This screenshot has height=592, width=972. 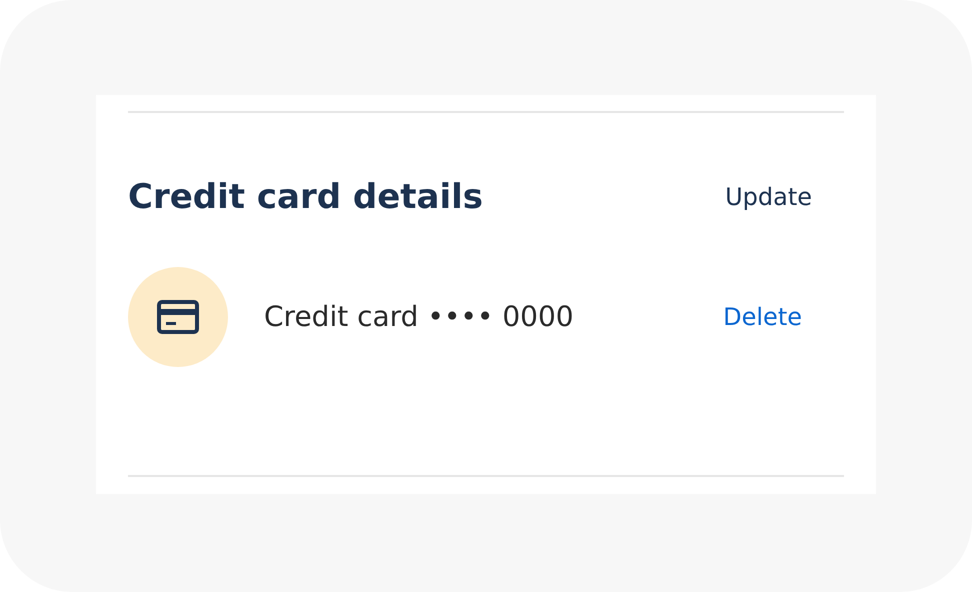 What do you see at coordinates (178, 317) in the screenshot?
I see `credit-card-icon` at bounding box center [178, 317].